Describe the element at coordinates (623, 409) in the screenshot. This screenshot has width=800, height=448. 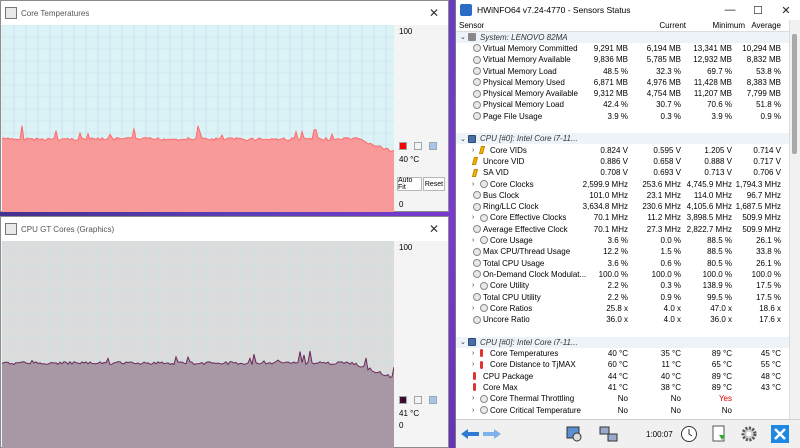
I see `sensor-row: › Core Critical Temperature No No No` at that location.